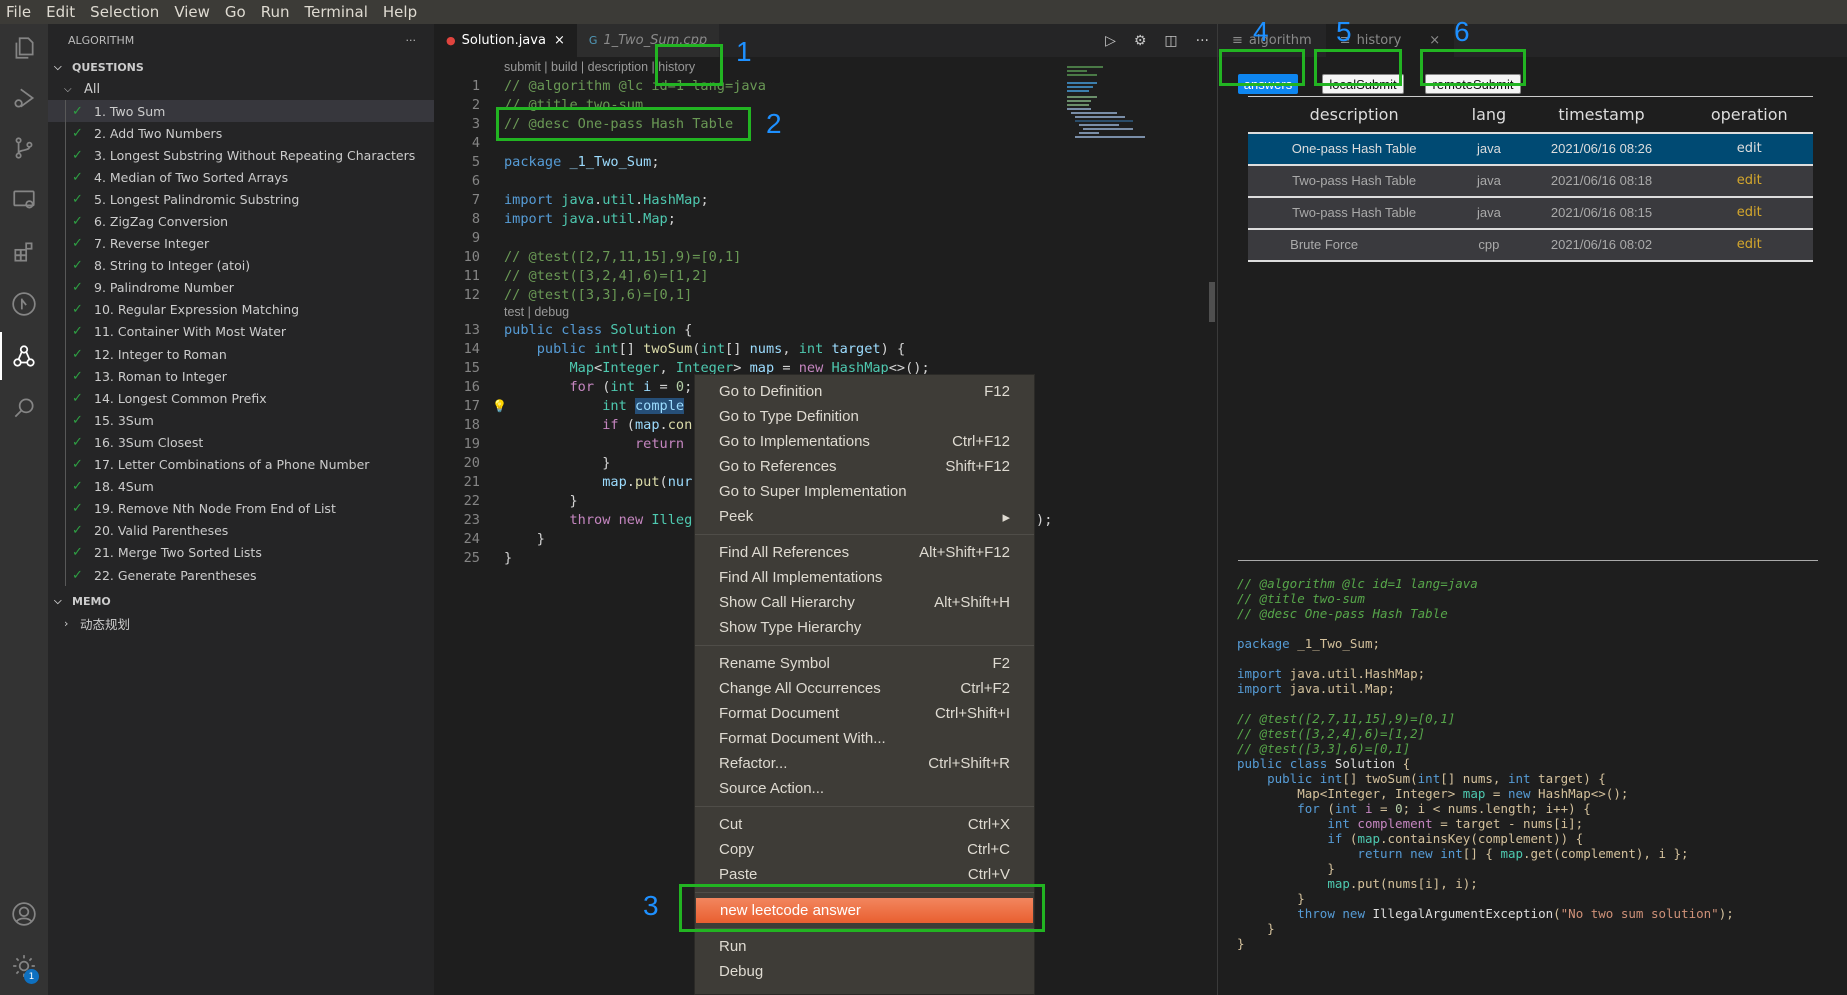  What do you see at coordinates (24, 148) in the screenshot?
I see `source-control-icon` at bounding box center [24, 148].